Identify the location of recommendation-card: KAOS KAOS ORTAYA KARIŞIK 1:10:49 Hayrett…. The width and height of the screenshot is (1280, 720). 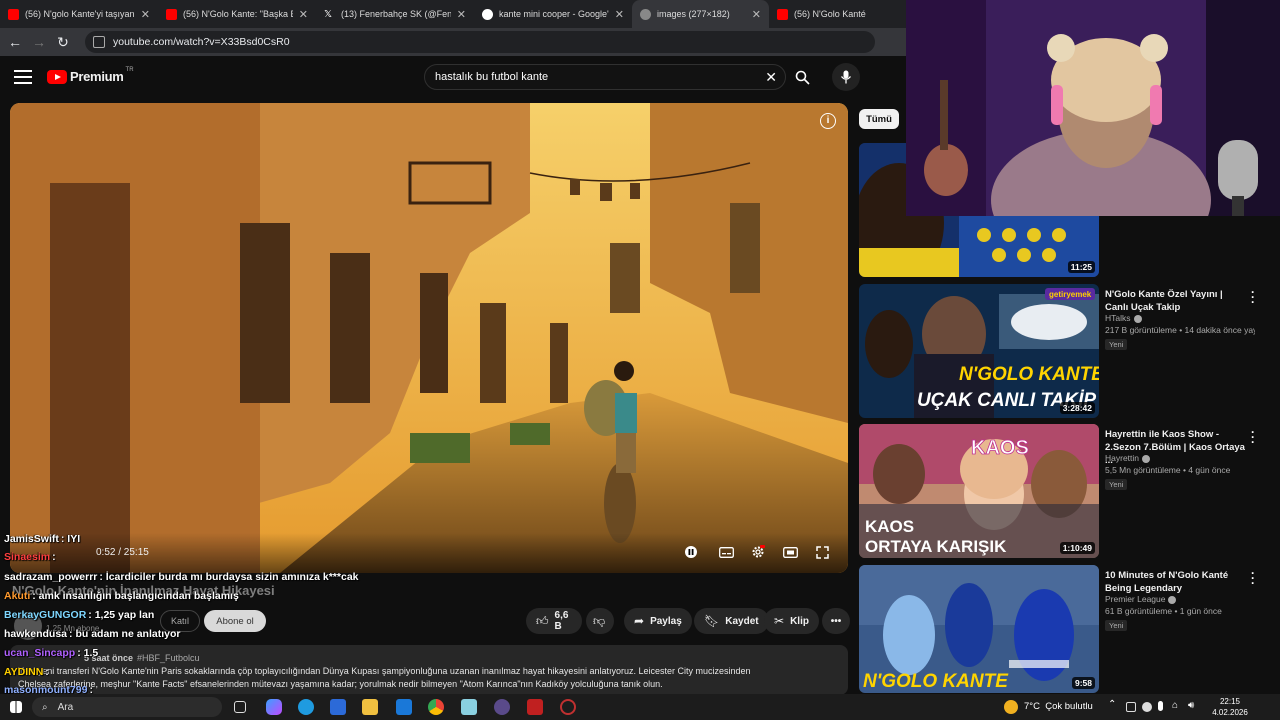
(1064, 491).